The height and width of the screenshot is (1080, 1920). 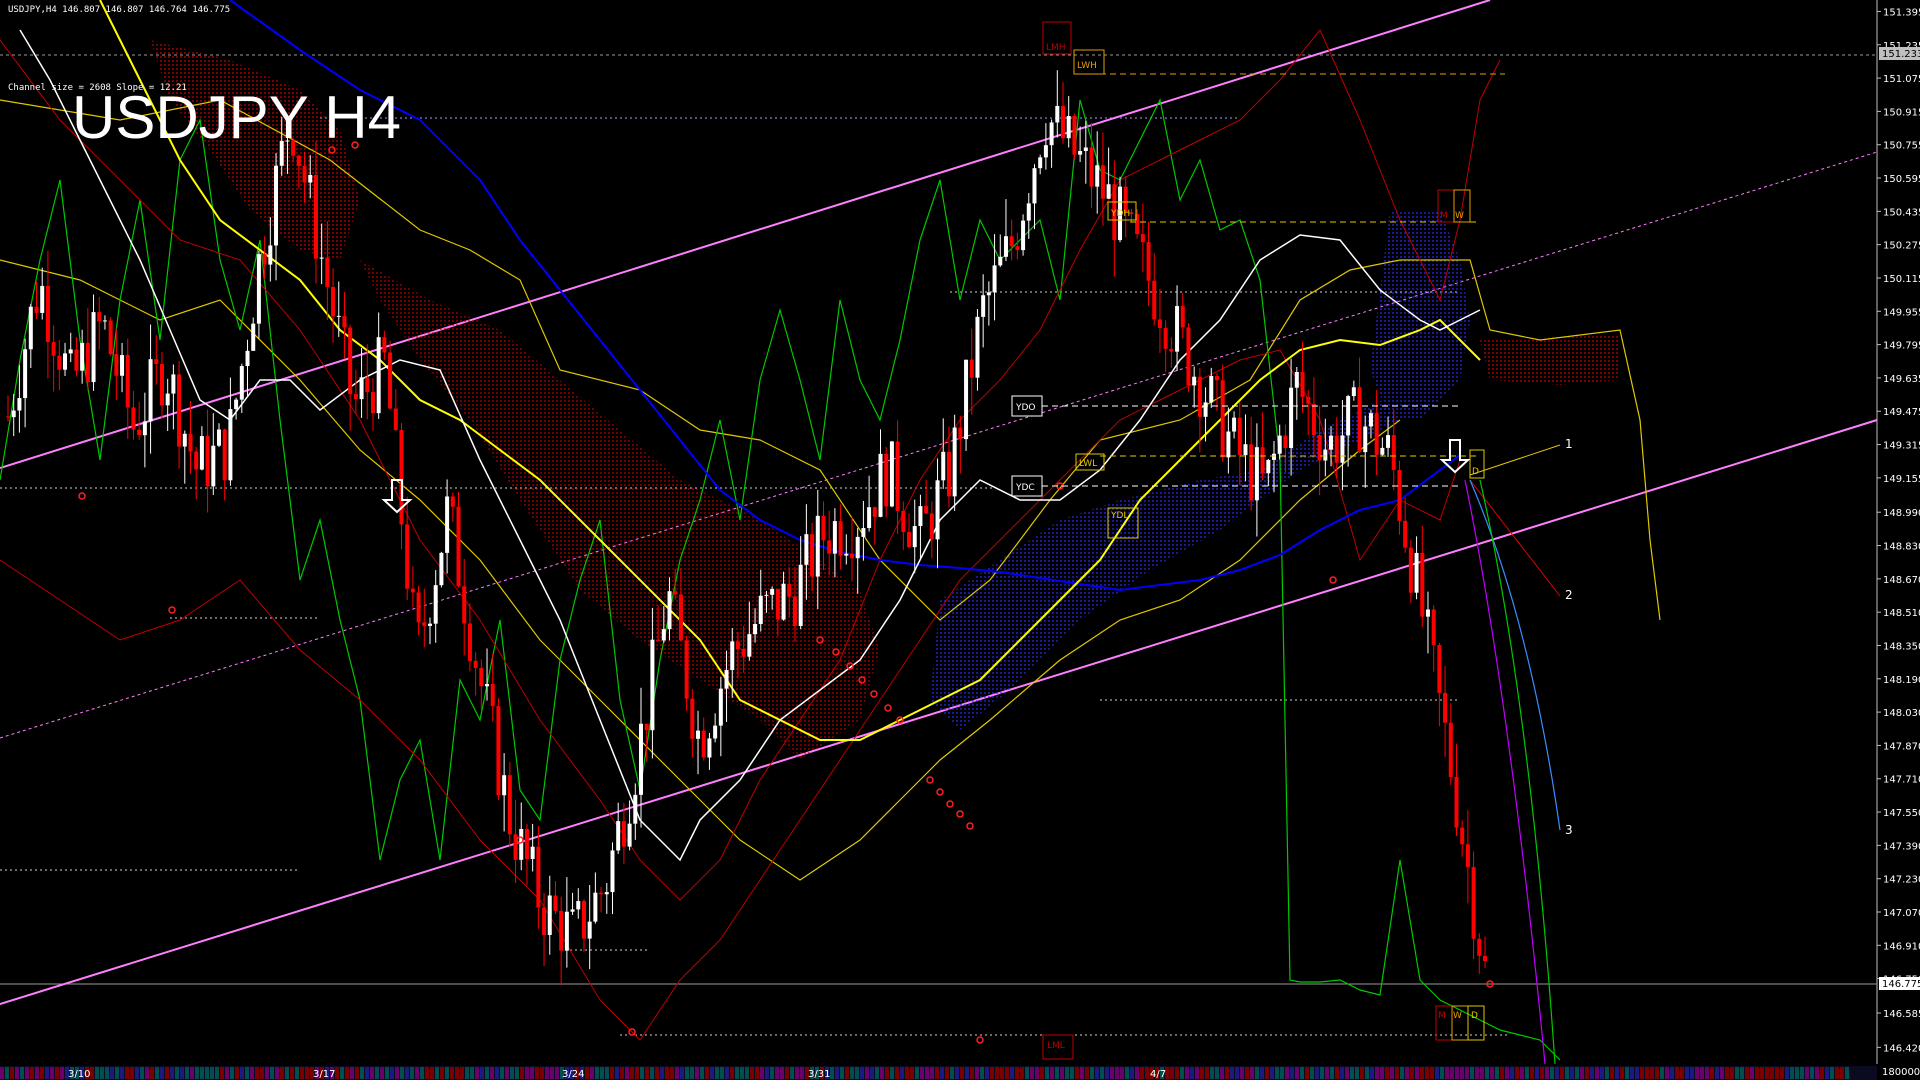 I want to click on tag-w-top: W, so click(x=1459, y=216).